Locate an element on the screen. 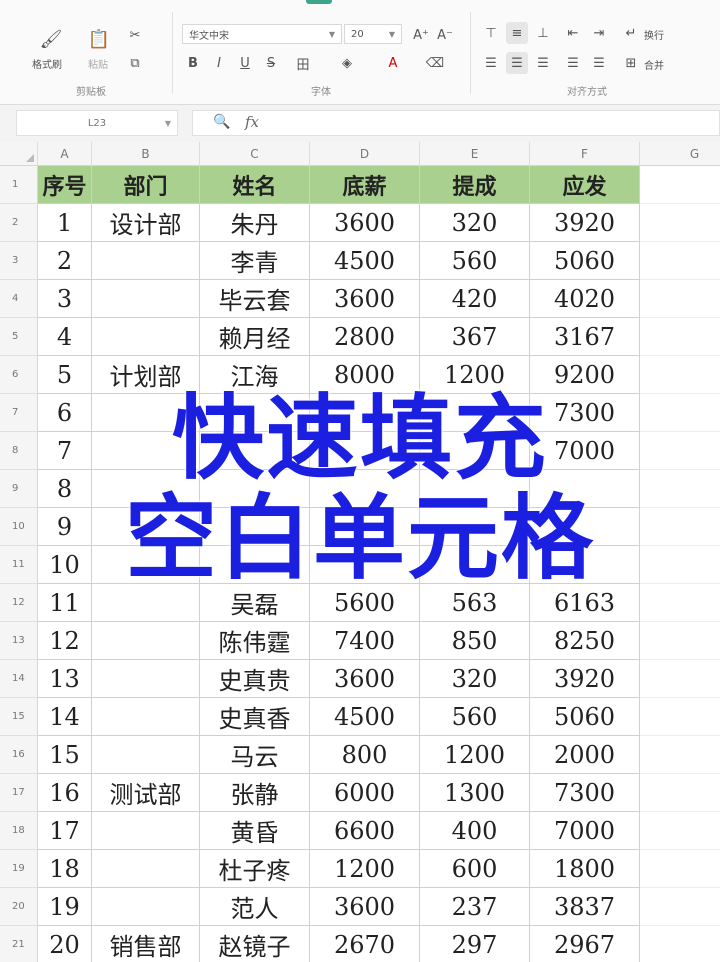 The height and width of the screenshot is (962, 720). clear-format-icon: ⌫ is located at coordinates (435, 63).